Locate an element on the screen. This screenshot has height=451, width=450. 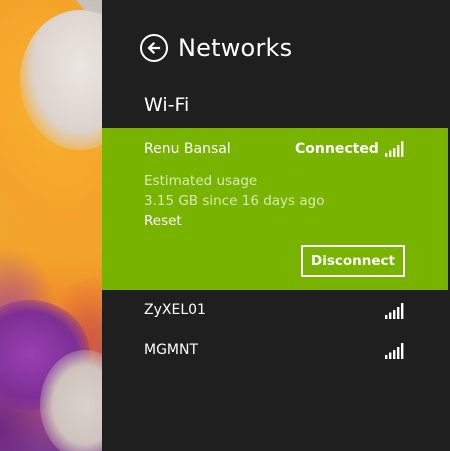
disconnect-button: Disconnect is located at coordinates (353, 261).